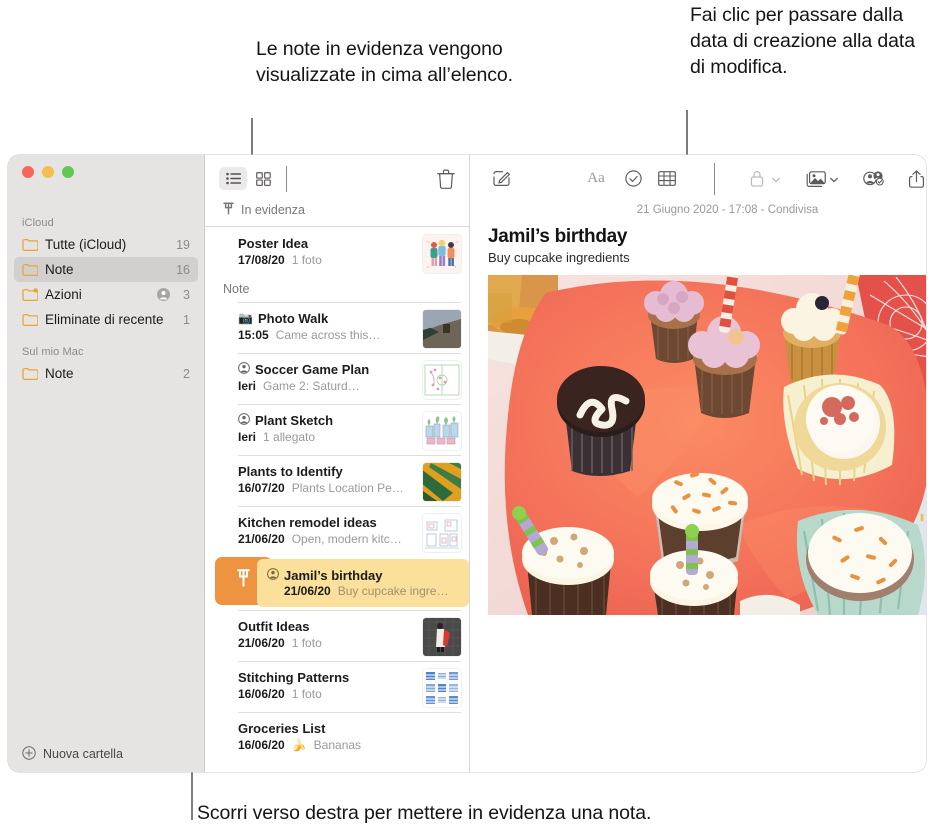  I want to click on editor-toolbar: Aa, so click(698, 178).